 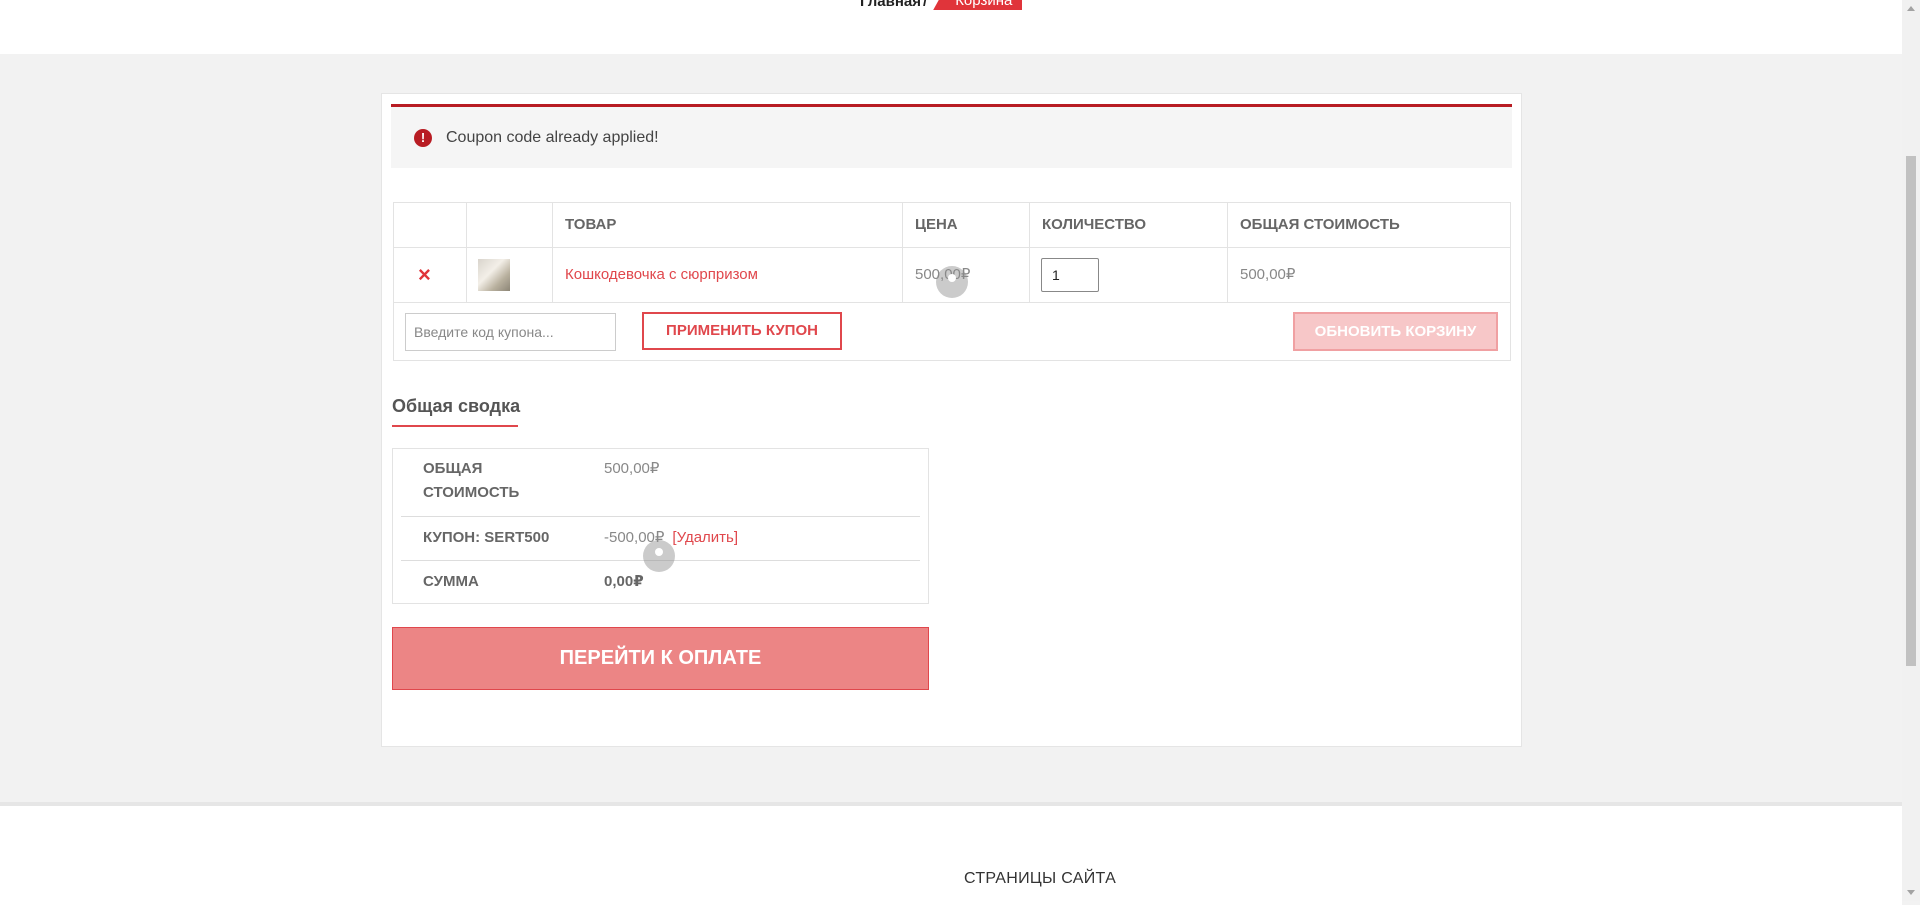 I want to click on alert-circle-icon: !, so click(x=423, y=137).